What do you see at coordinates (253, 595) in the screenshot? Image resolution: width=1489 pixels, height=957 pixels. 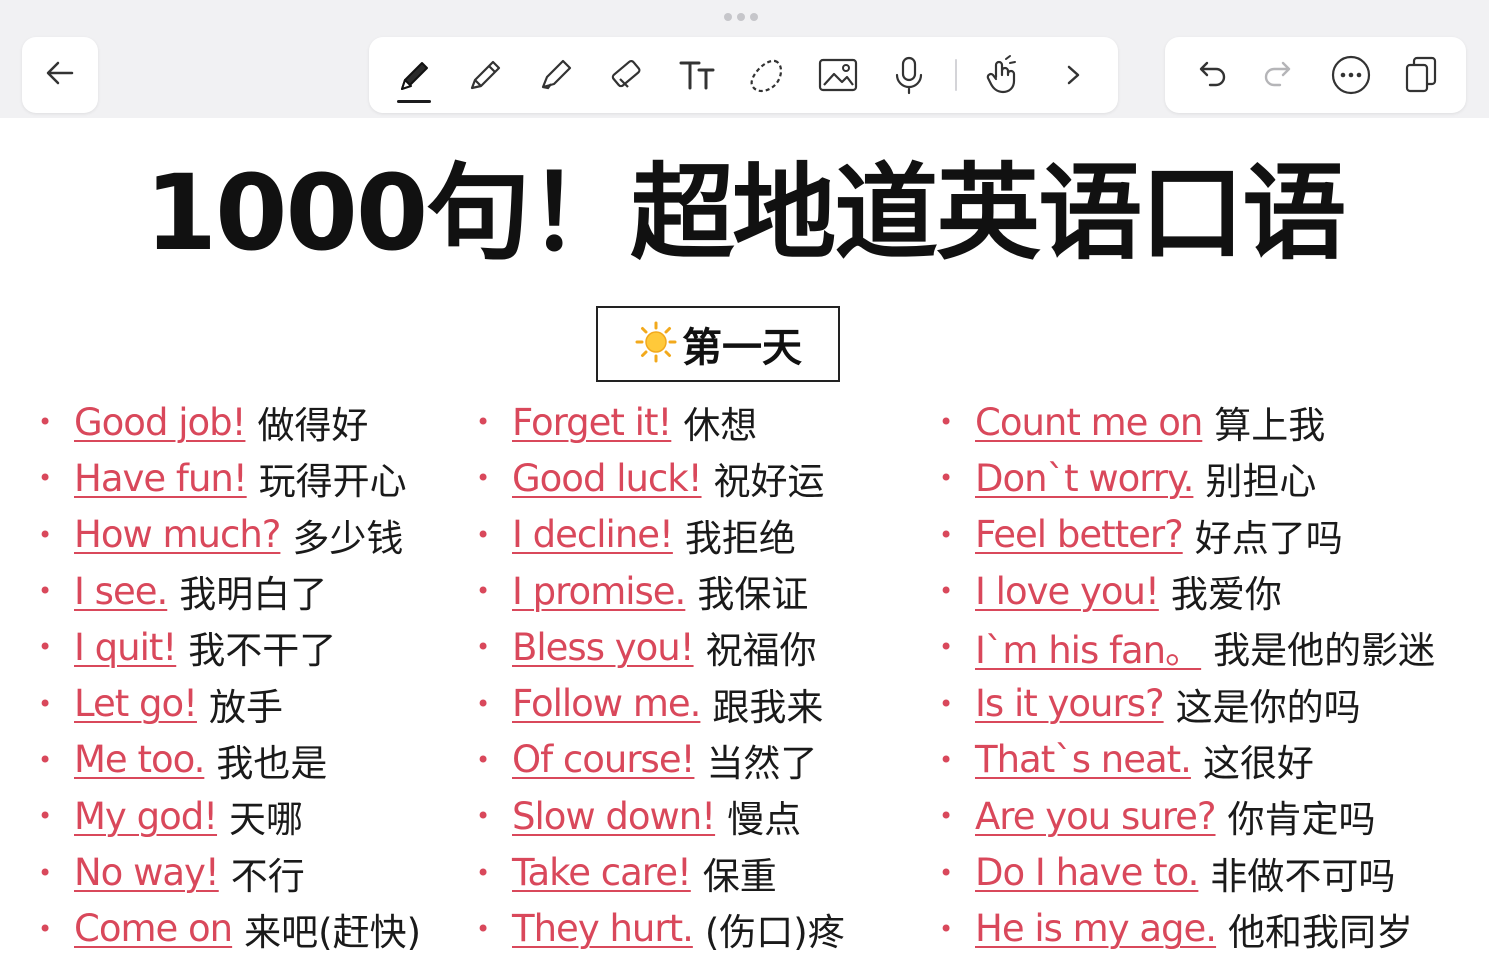 I see `phrase-chinese: 我明白了` at bounding box center [253, 595].